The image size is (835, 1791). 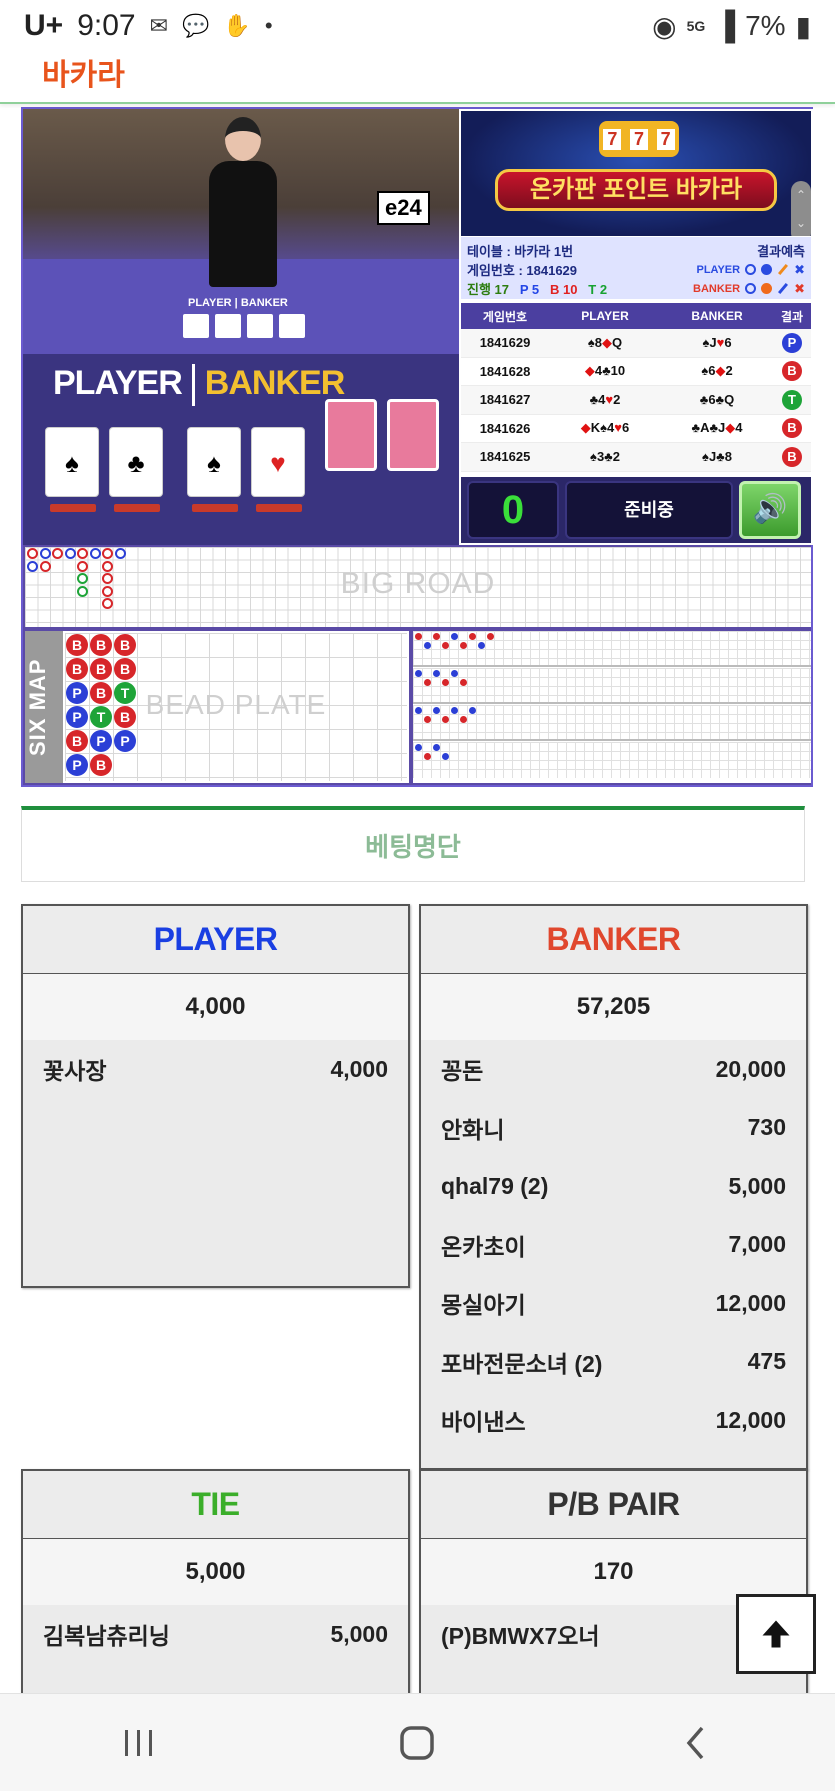 What do you see at coordinates (613, 940) in the screenshot?
I see `banker-bets-title: BANKER` at bounding box center [613, 940].